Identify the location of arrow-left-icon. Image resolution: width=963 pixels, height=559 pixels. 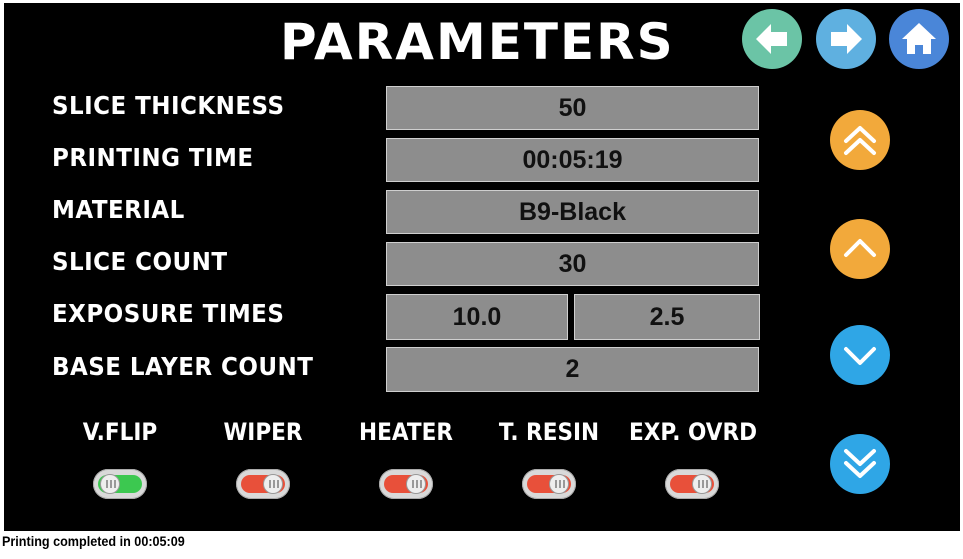
(771, 39).